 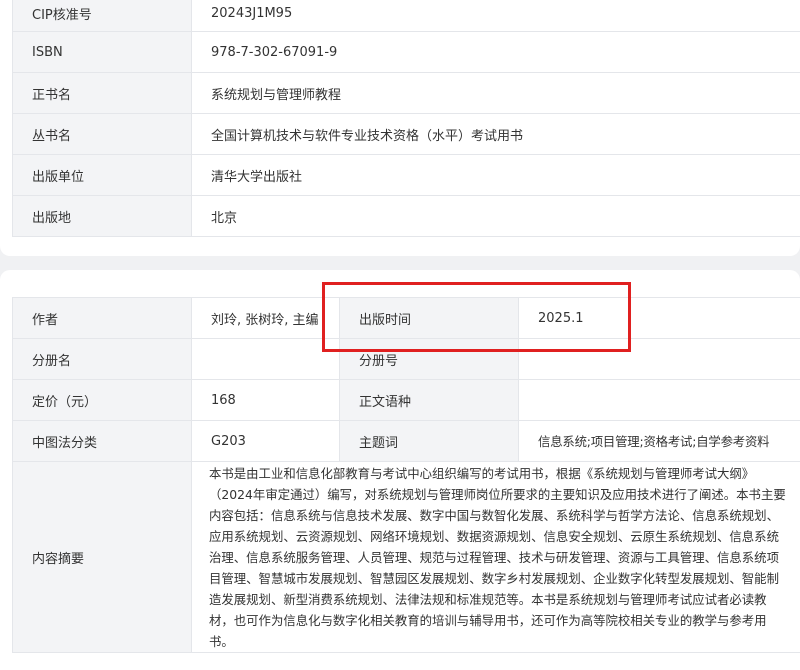 I want to click on table-row: 出版地北京, so click(x=406, y=216).